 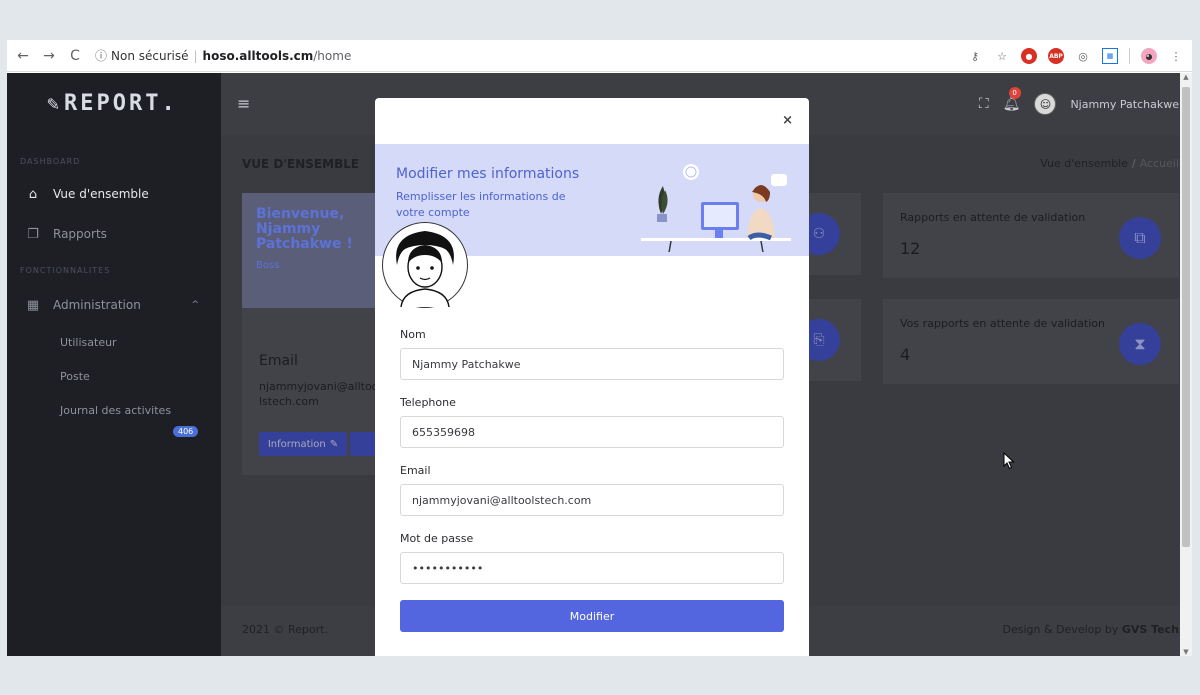 I want to click on topbar-actions: ⛶ 🔔︎ 0 ☺ Njammy Patchakwe, so click(x=1079, y=104).